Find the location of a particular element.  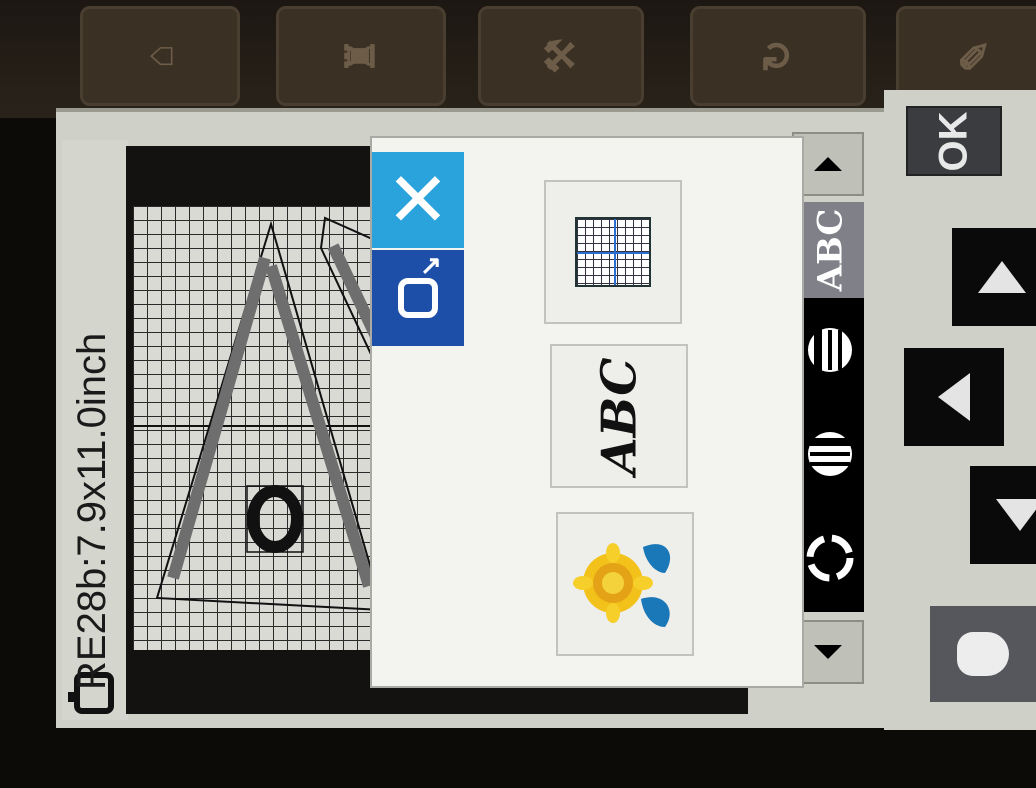

move-up-button is located at coordinates (994, 277).